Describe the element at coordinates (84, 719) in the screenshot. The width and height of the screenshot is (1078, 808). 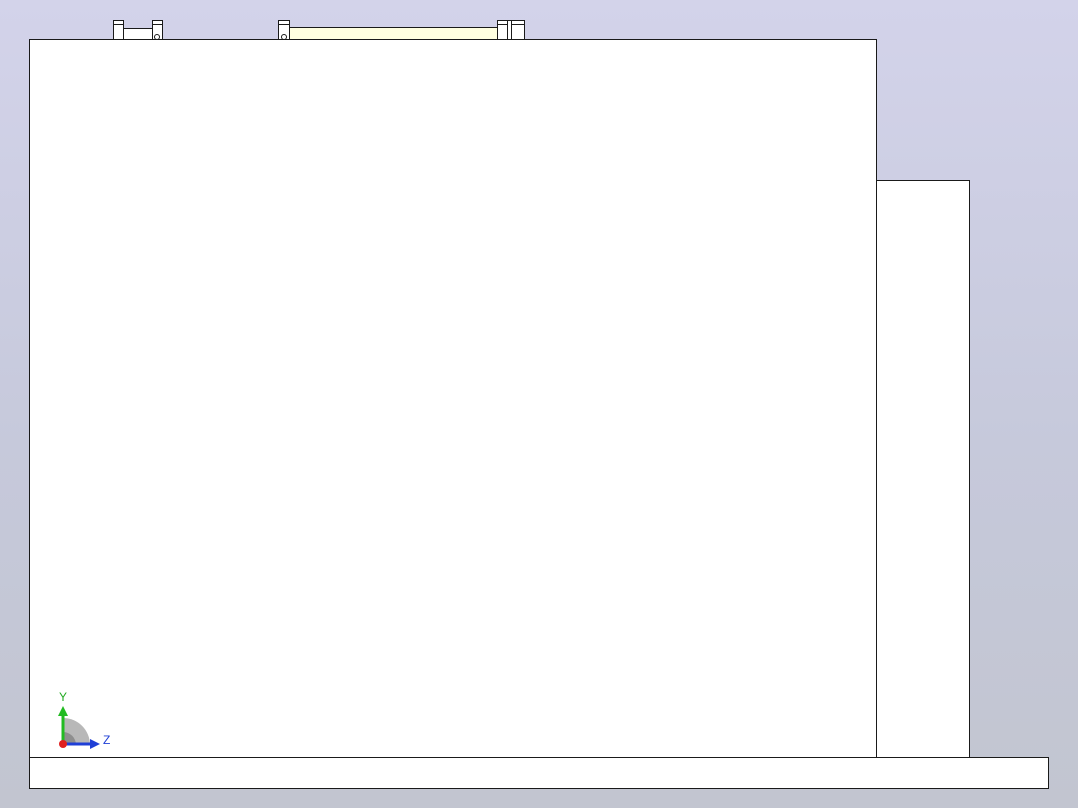
I see `reference-triad: Y Z` at that location.